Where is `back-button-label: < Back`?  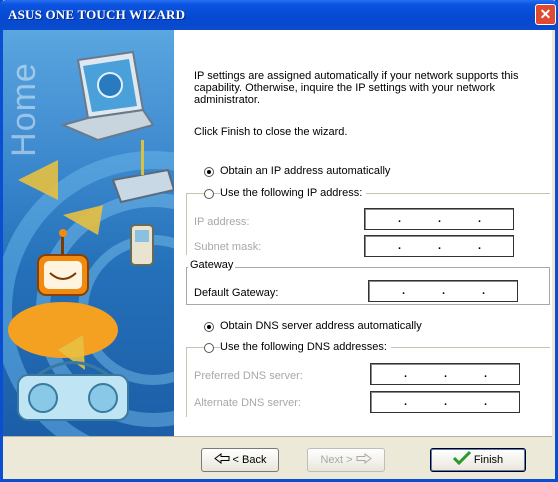 back-button-label: < Back is located at coordinates (249, 460).